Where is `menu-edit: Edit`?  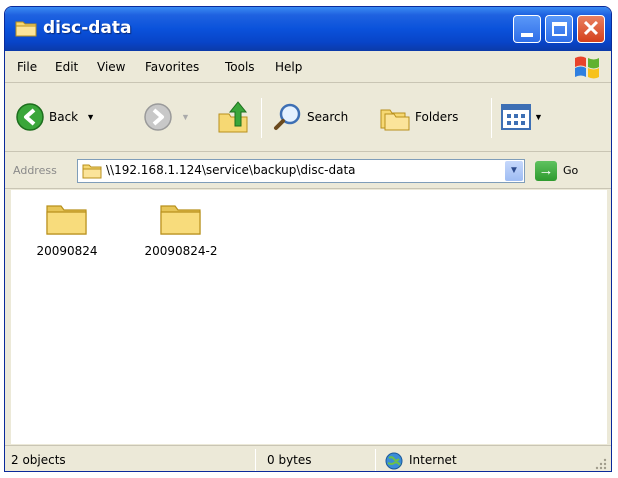
menu-edit: Edit is located at coordinates (66, 67).